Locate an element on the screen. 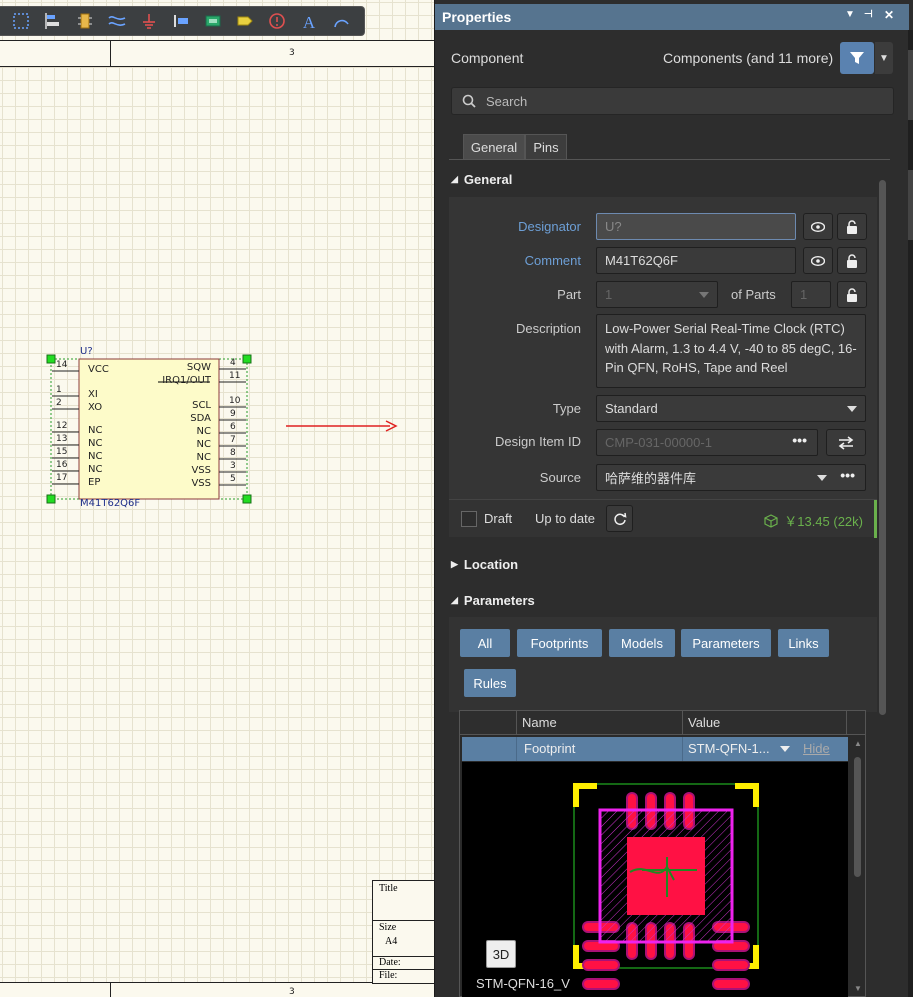 The width and height of the screenshot is (913, 997). bus-icon is located at coordinates (181, 21).